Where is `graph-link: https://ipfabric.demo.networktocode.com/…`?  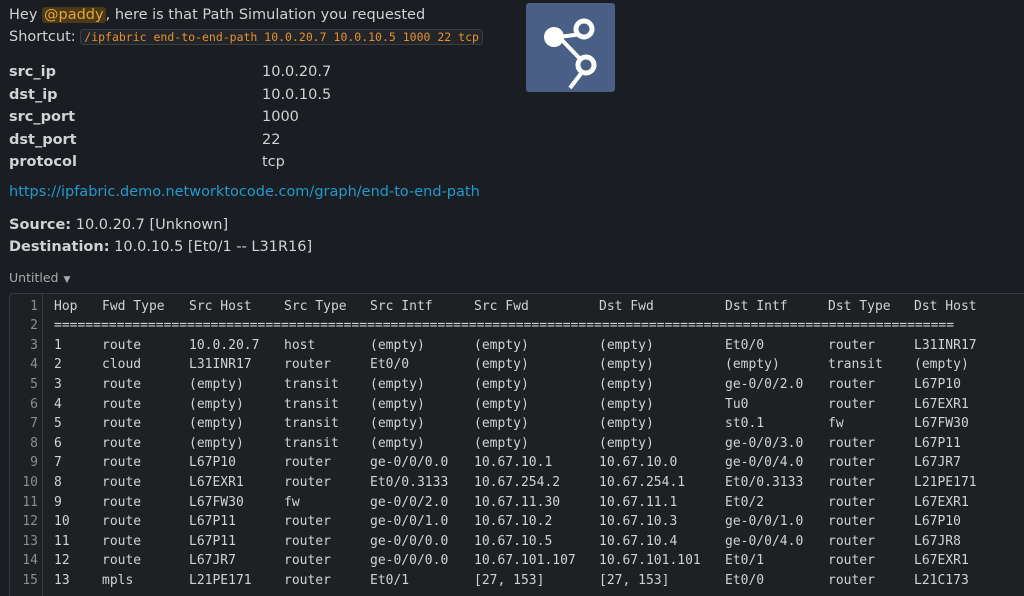 graph-link: https://ipfabric.demo.networktocode.com/… is located at coordinates (244, 192).